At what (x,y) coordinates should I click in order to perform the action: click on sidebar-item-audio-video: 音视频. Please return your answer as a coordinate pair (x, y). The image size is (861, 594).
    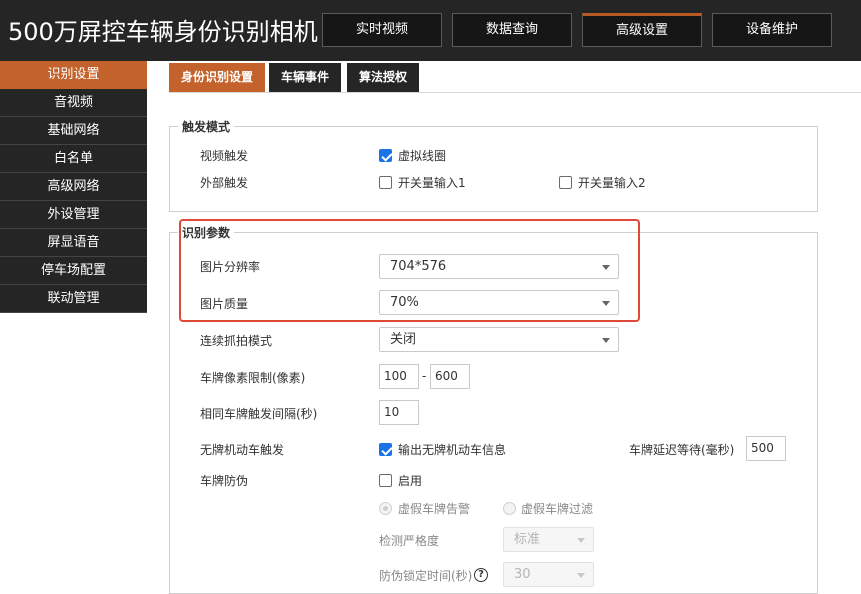
    Looking at the image, I should click on (73, 103).